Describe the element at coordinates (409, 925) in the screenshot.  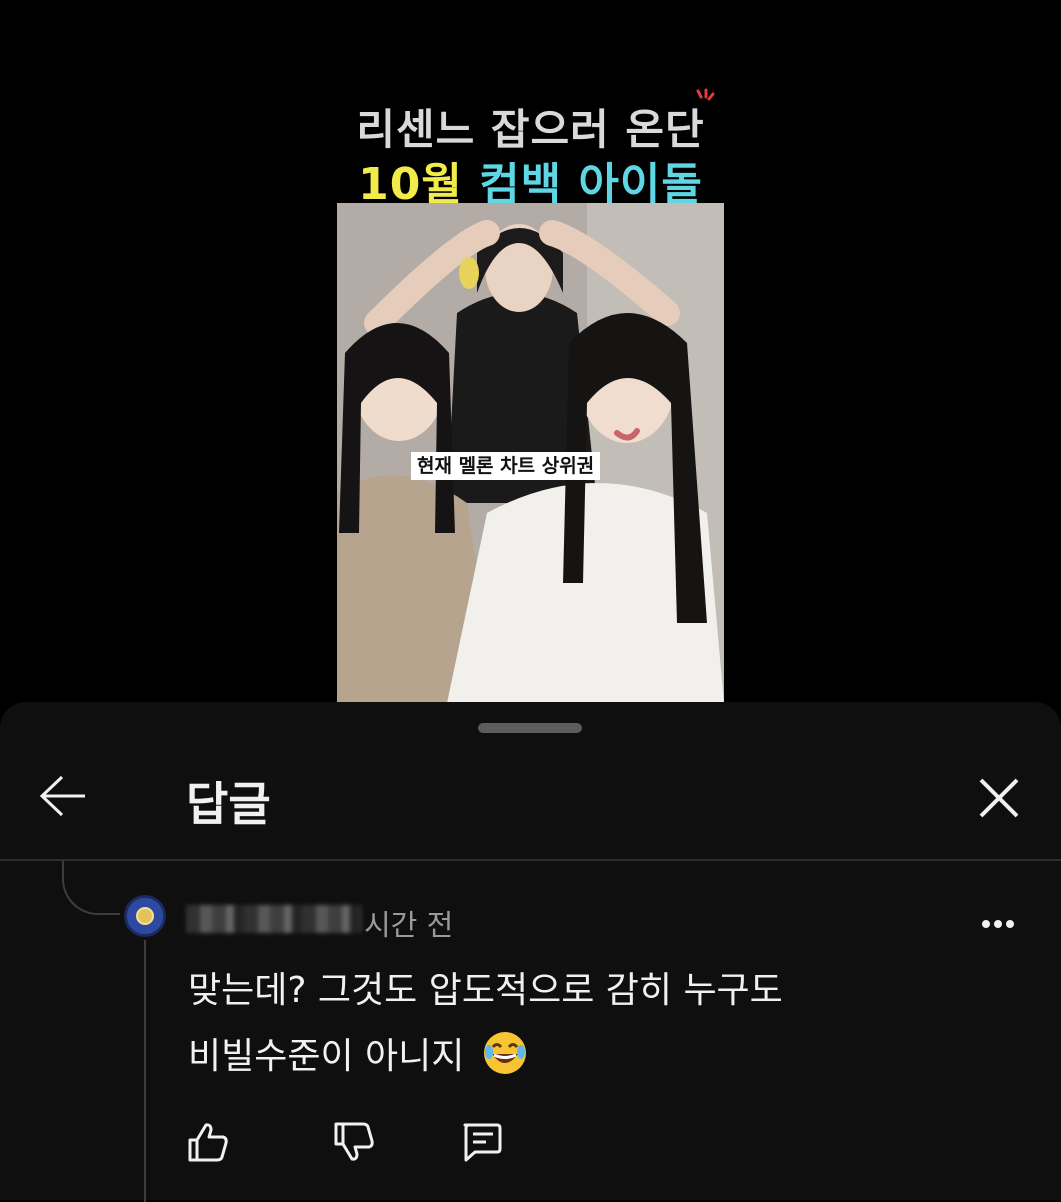
I see `comment-timestamp: 시간 전` at that location.